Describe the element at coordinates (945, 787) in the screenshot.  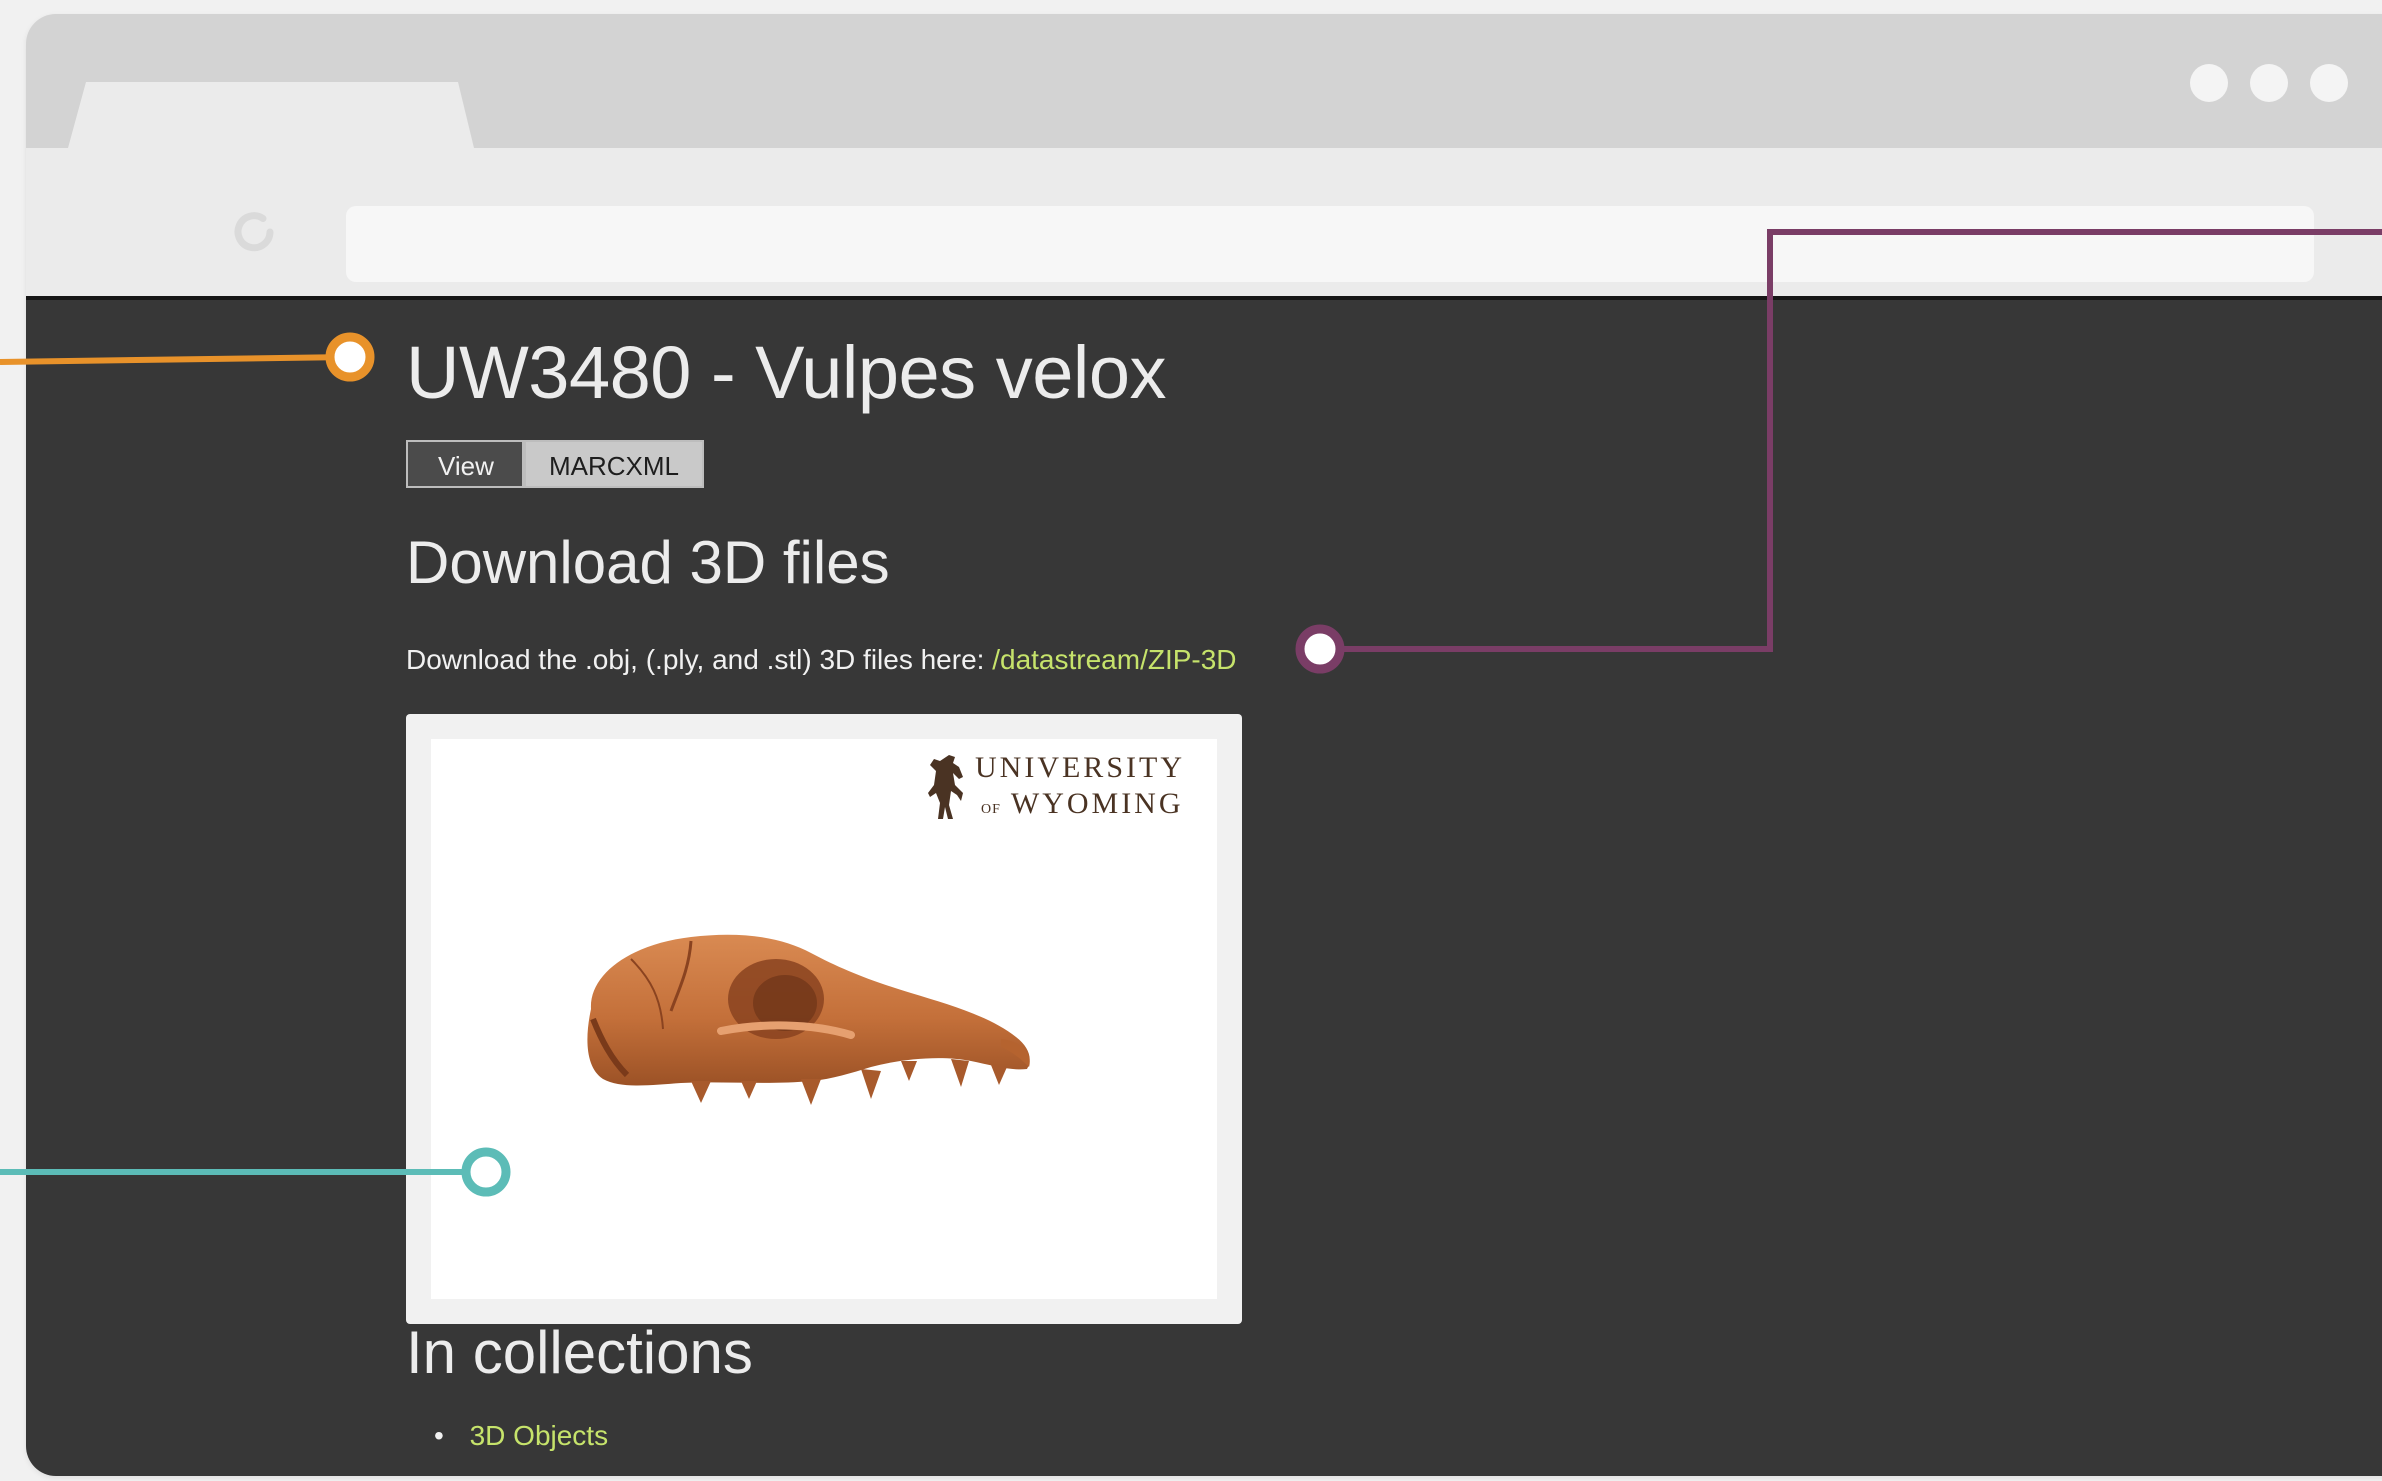
I see `bucking-horse-icon` at that location.